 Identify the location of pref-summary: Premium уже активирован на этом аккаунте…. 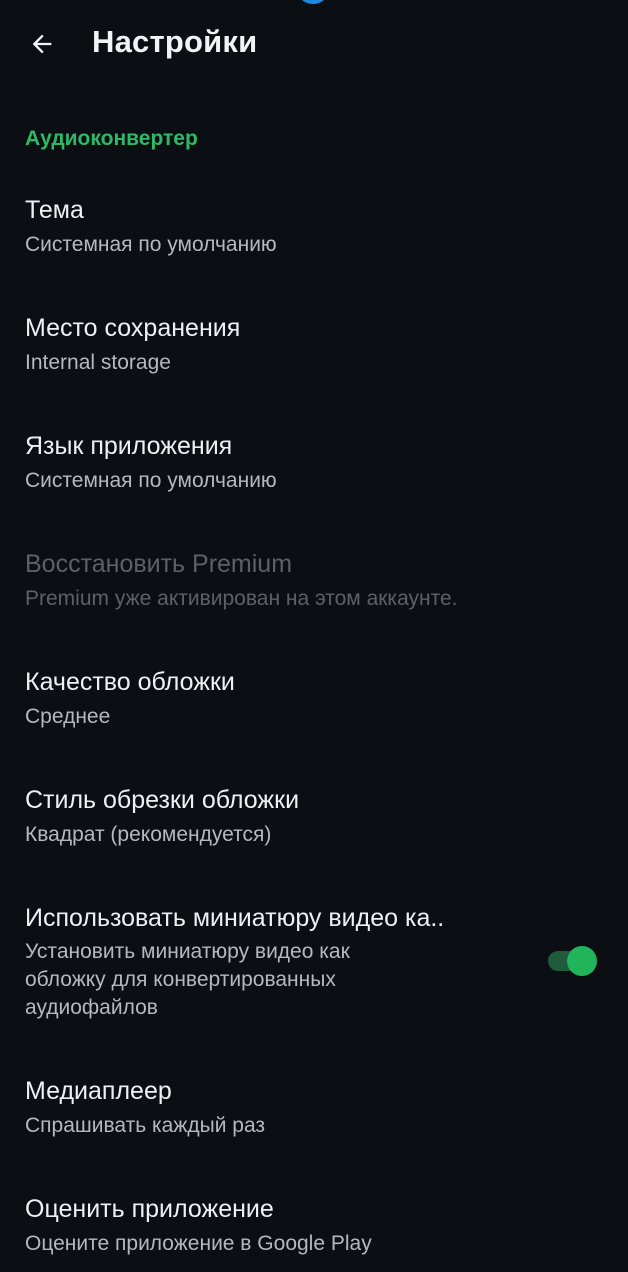
(241, 598).